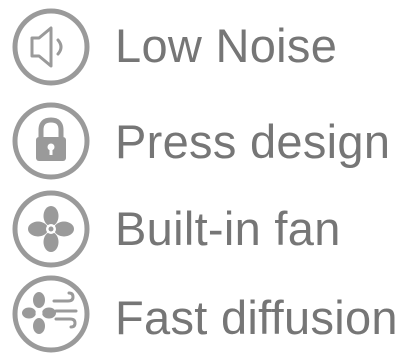 This screenshot has width=398, height=358. What do you see at coordinates (51, 229) in the screenshot?
I see `fan-icon` at bounding box center [51, 229].